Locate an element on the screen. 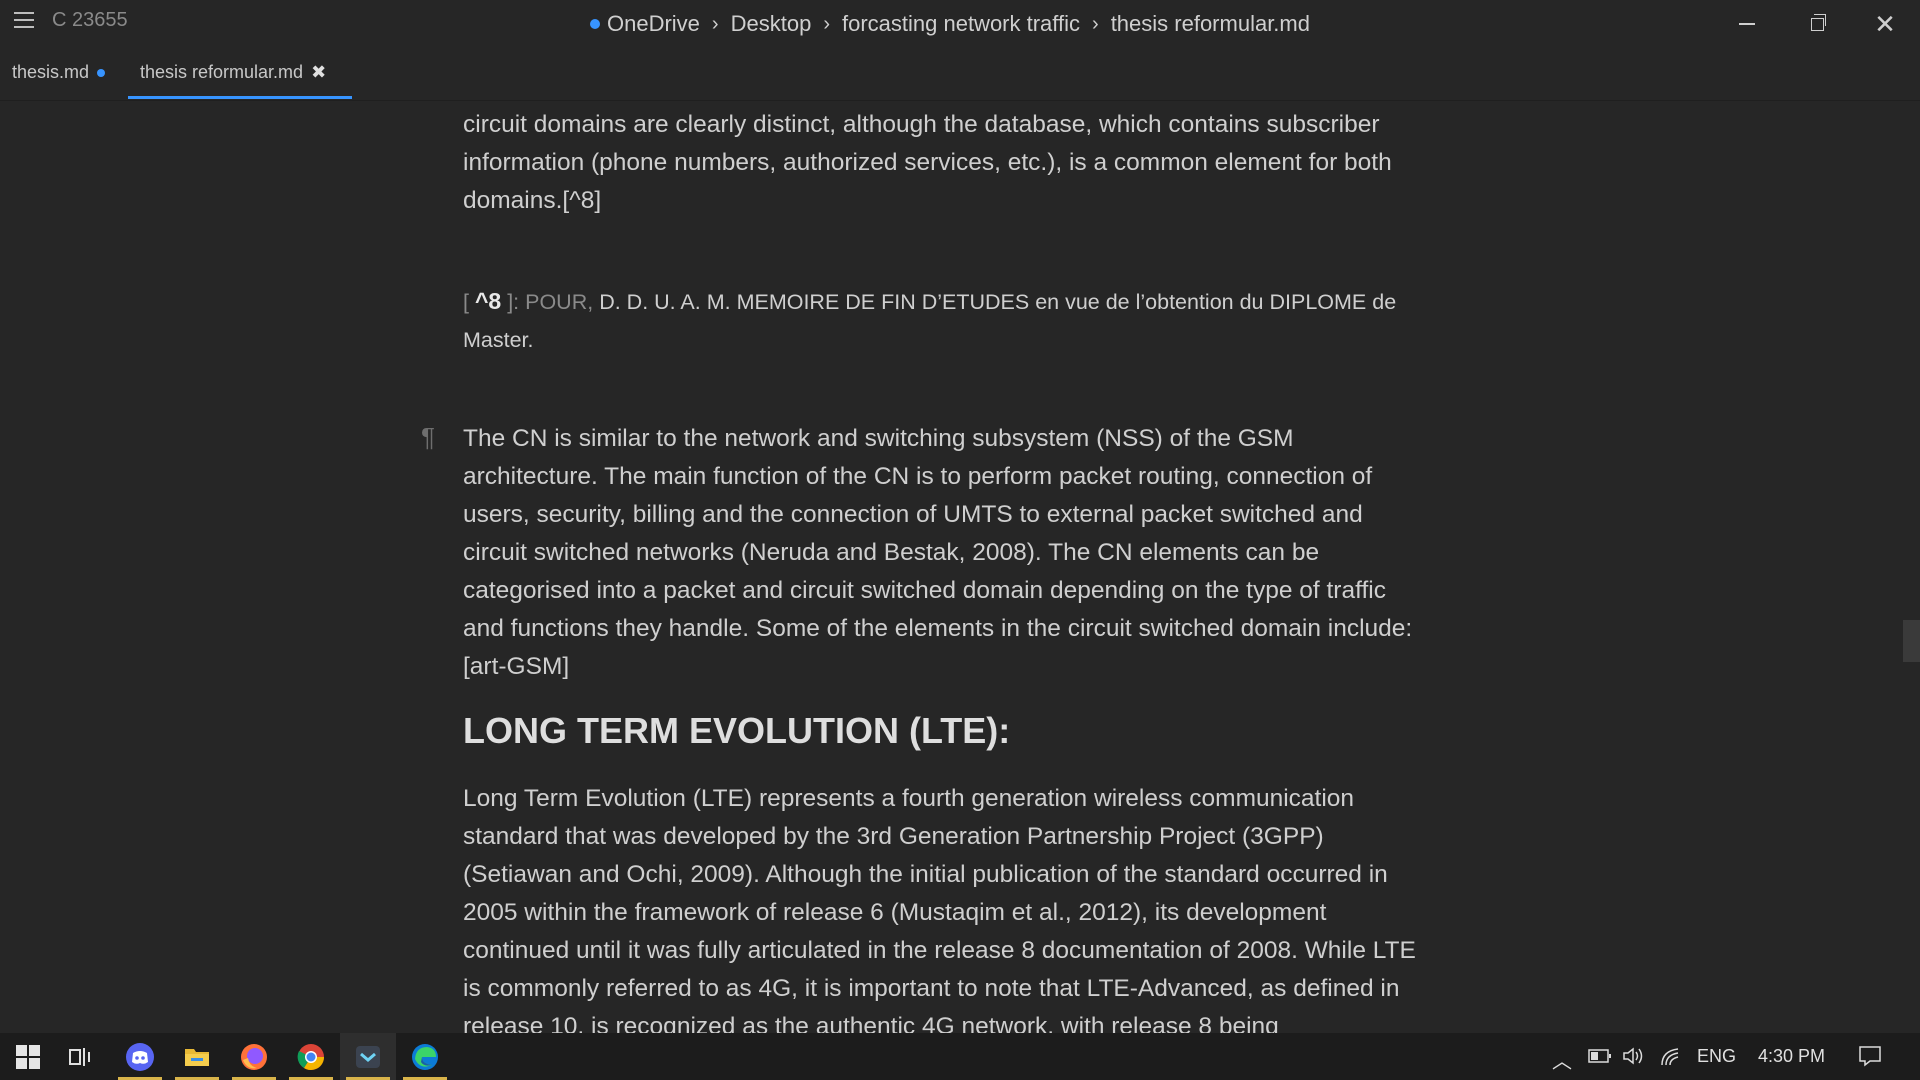  task-view-icon is located at coordinates (79, 1056).